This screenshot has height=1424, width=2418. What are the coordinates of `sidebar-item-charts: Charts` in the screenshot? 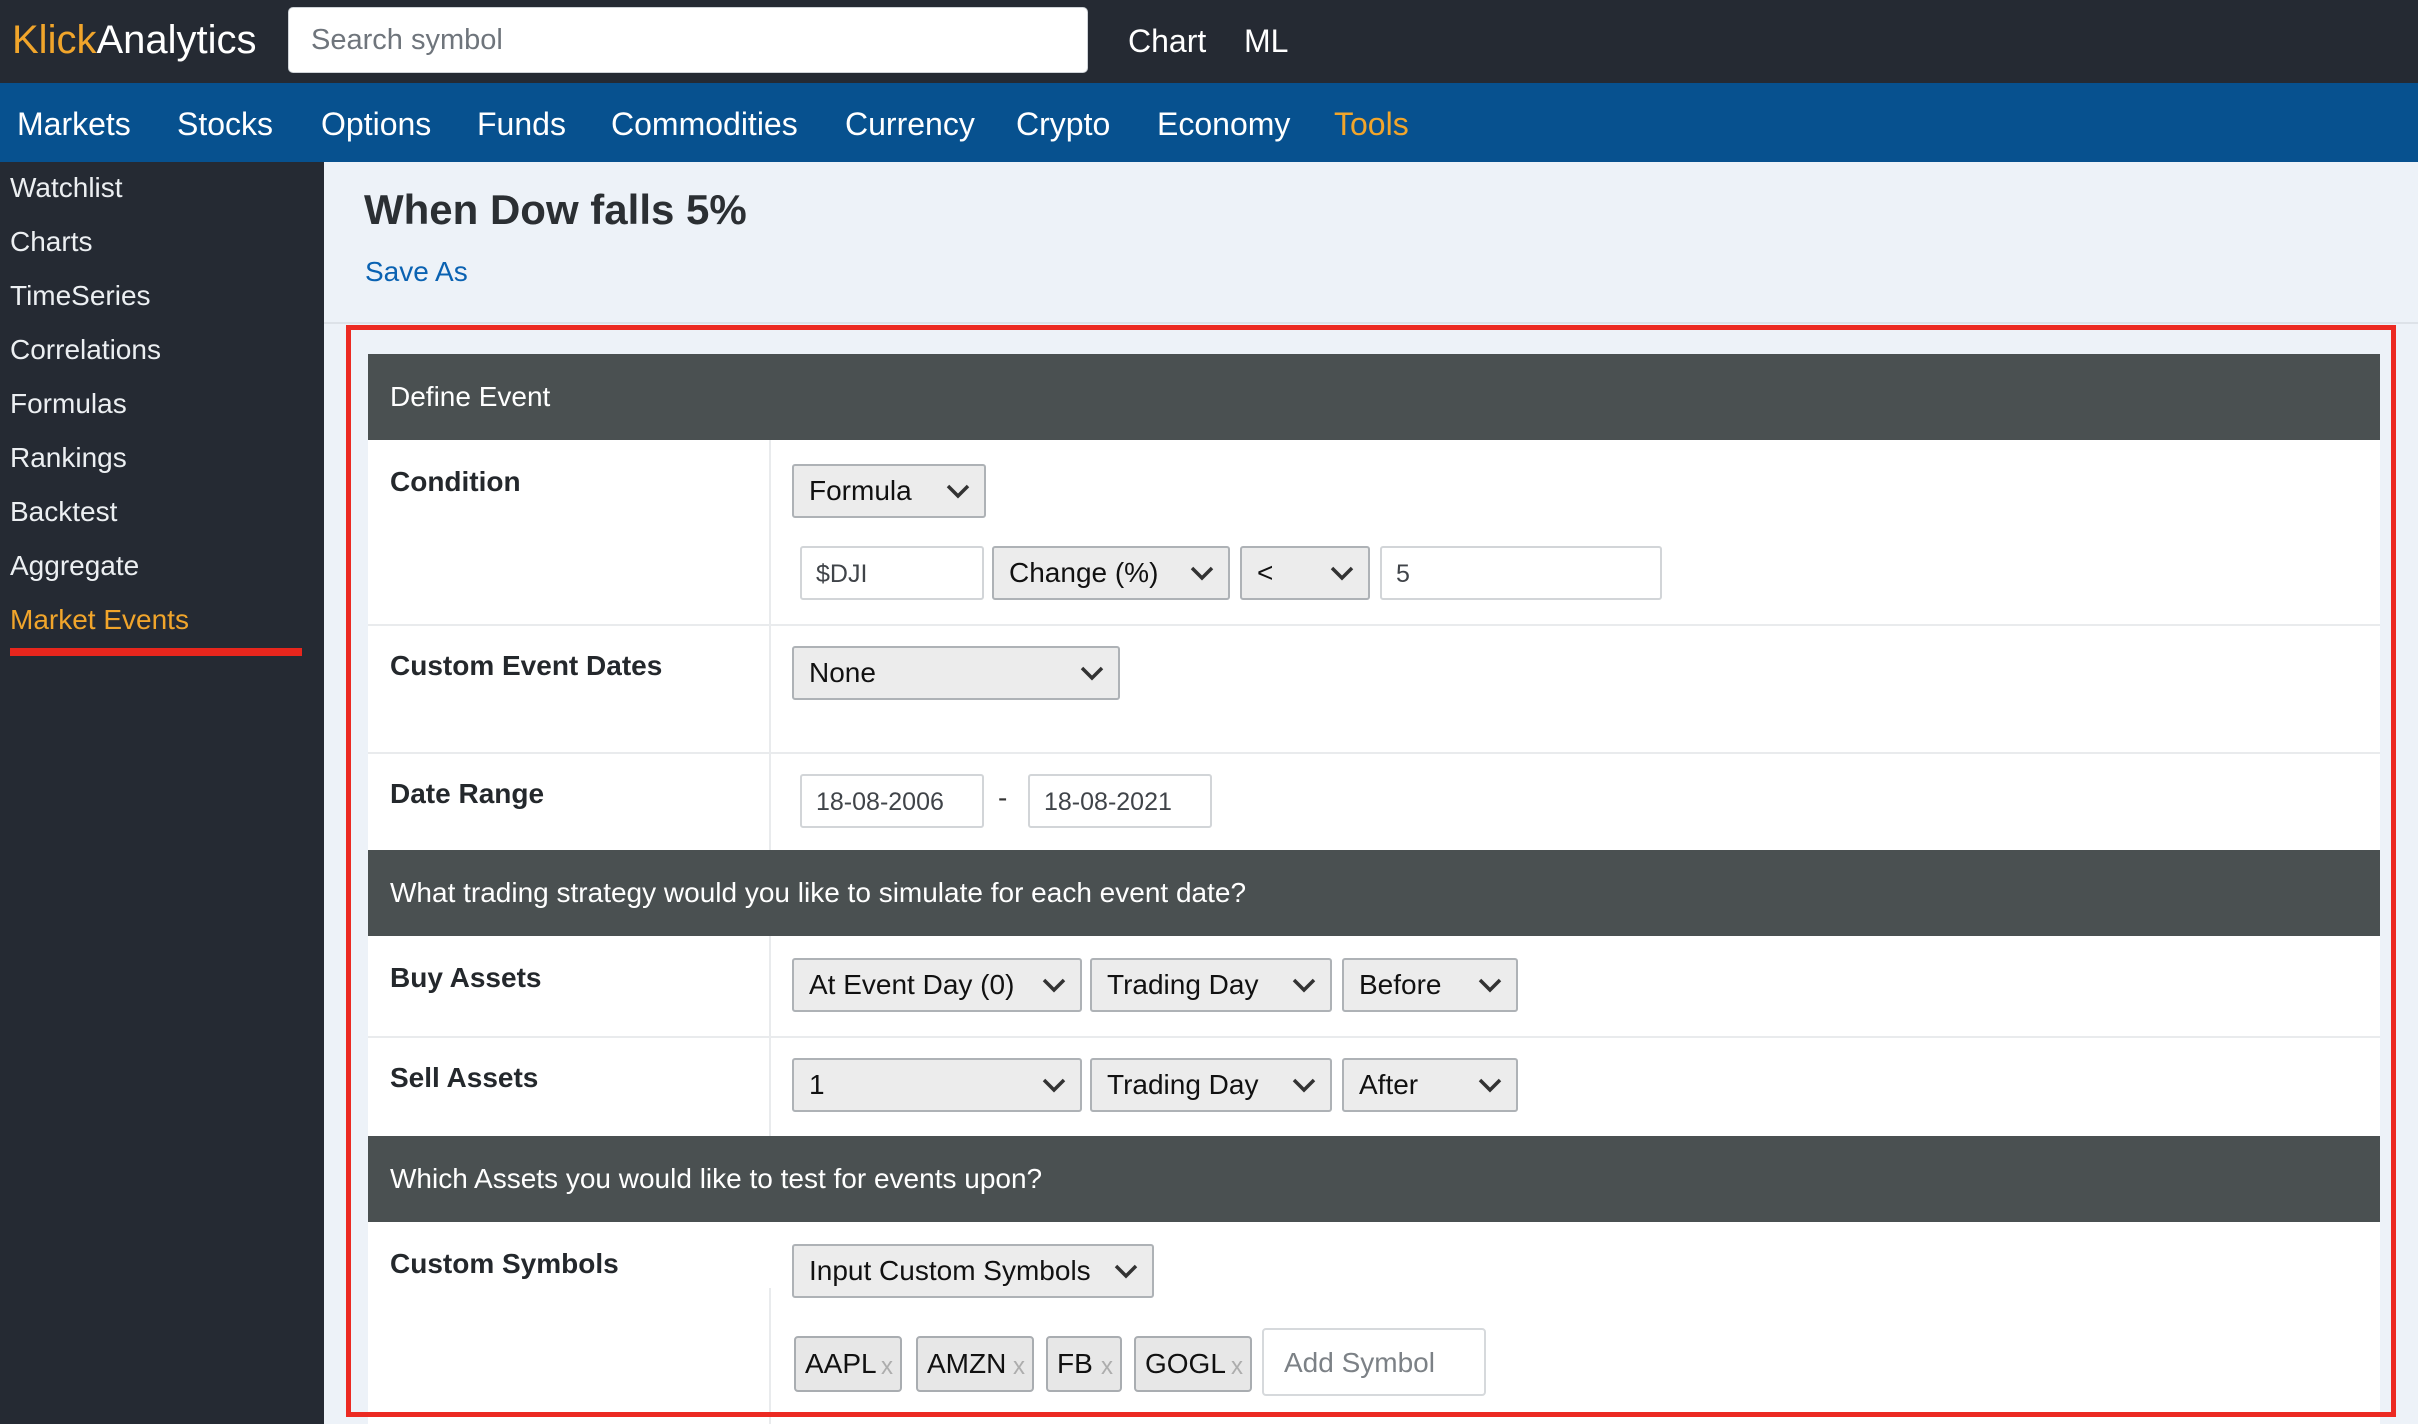 It's located at (51, 242).